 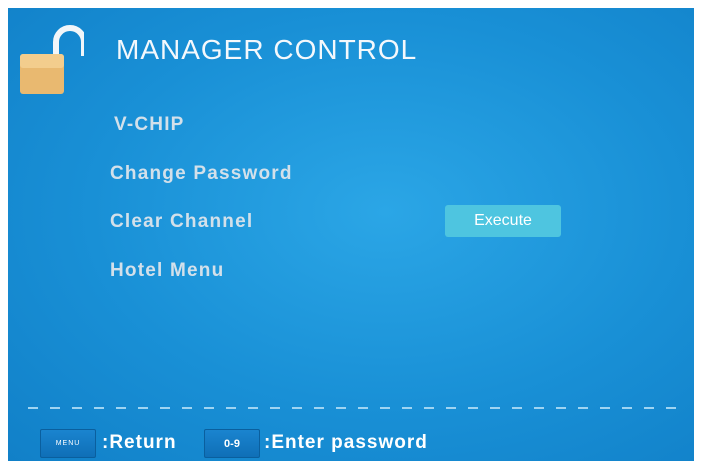 I want to click on menu-item-change-password: Change Password, so click(x=201, y=174).